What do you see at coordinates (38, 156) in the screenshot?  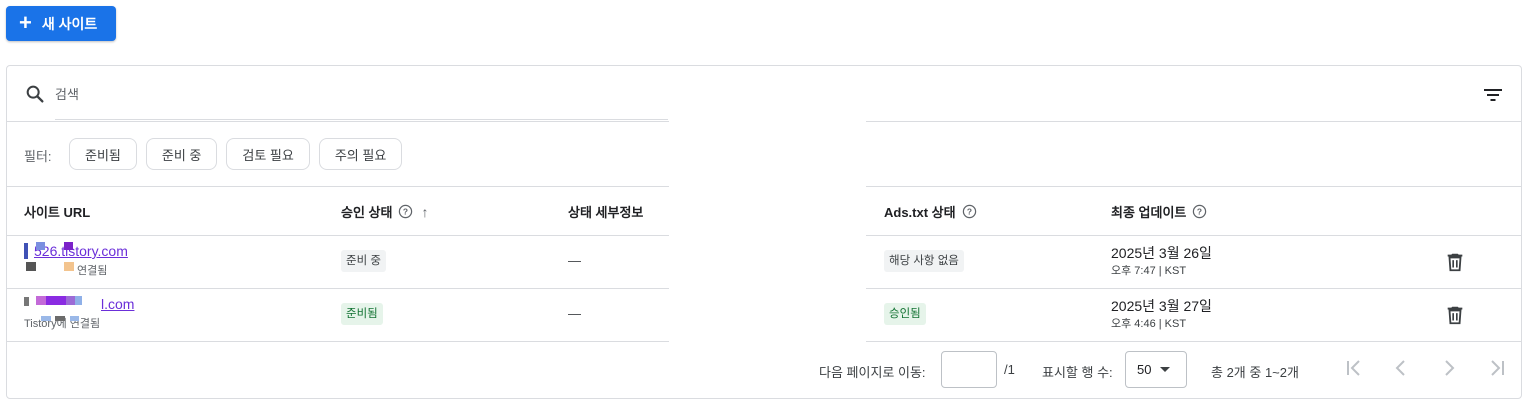 I see `filter-label: 필터:` at bounding box center [38, 156].